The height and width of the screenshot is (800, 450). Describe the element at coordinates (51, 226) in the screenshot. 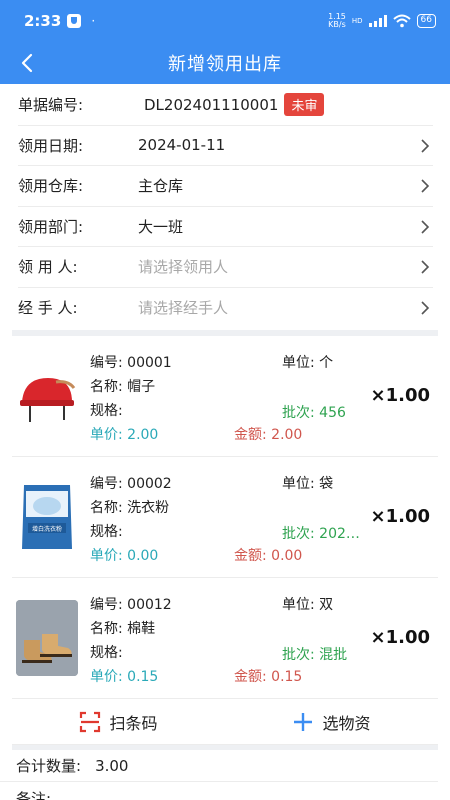

I see `department-label: 领用部门:` at that location.